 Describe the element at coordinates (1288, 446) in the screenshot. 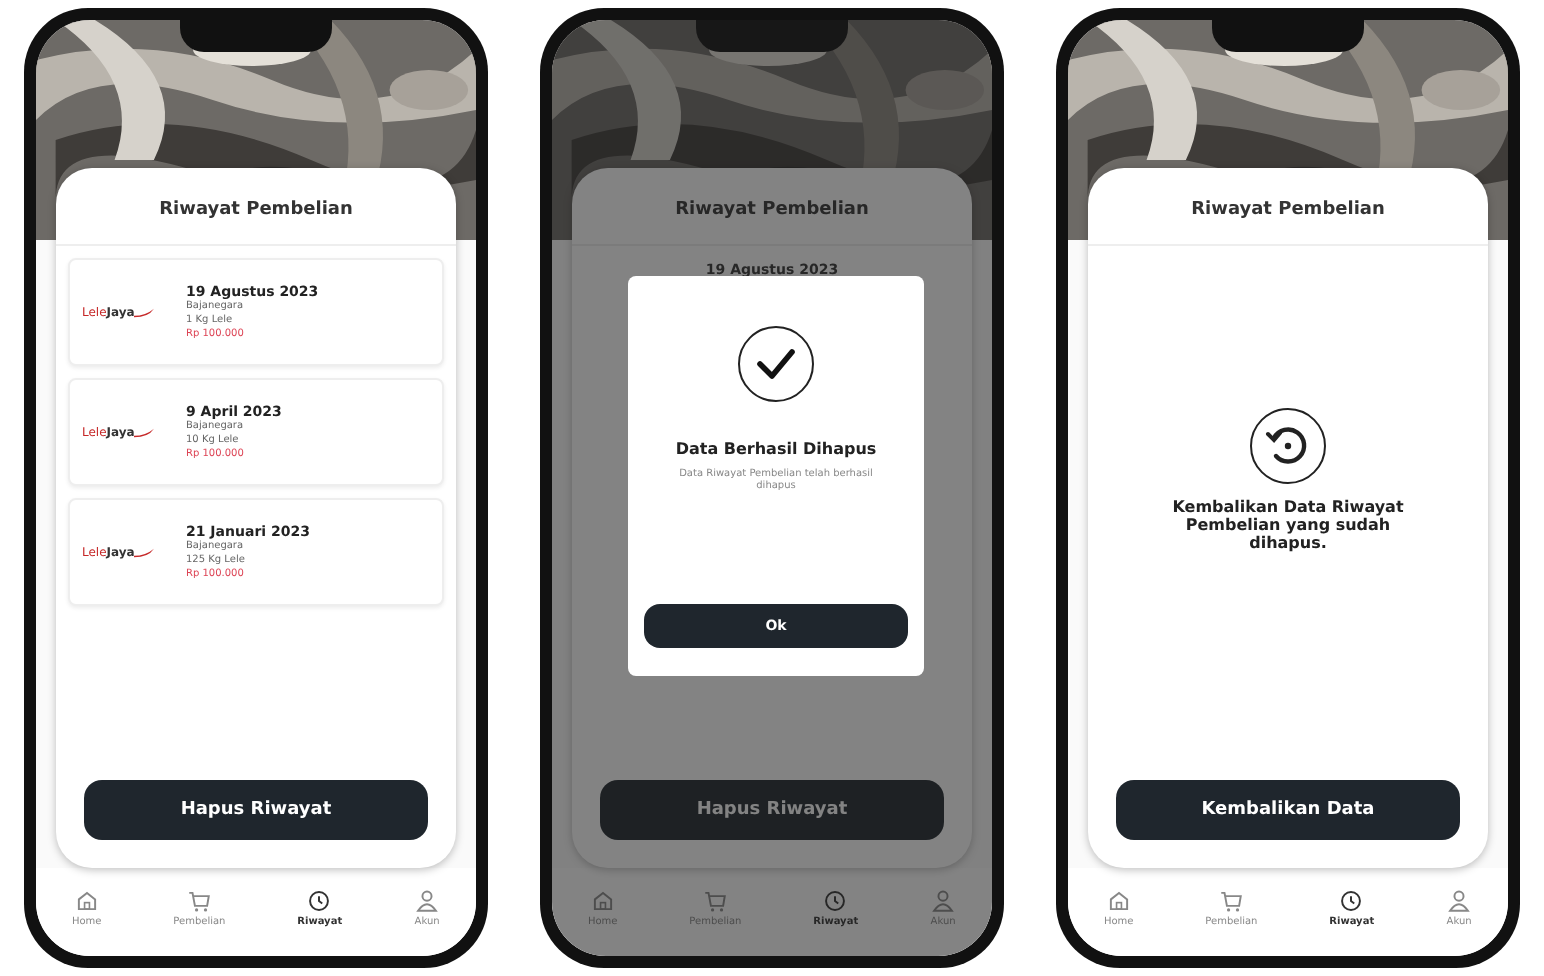

I see `restore-icon` at that location.